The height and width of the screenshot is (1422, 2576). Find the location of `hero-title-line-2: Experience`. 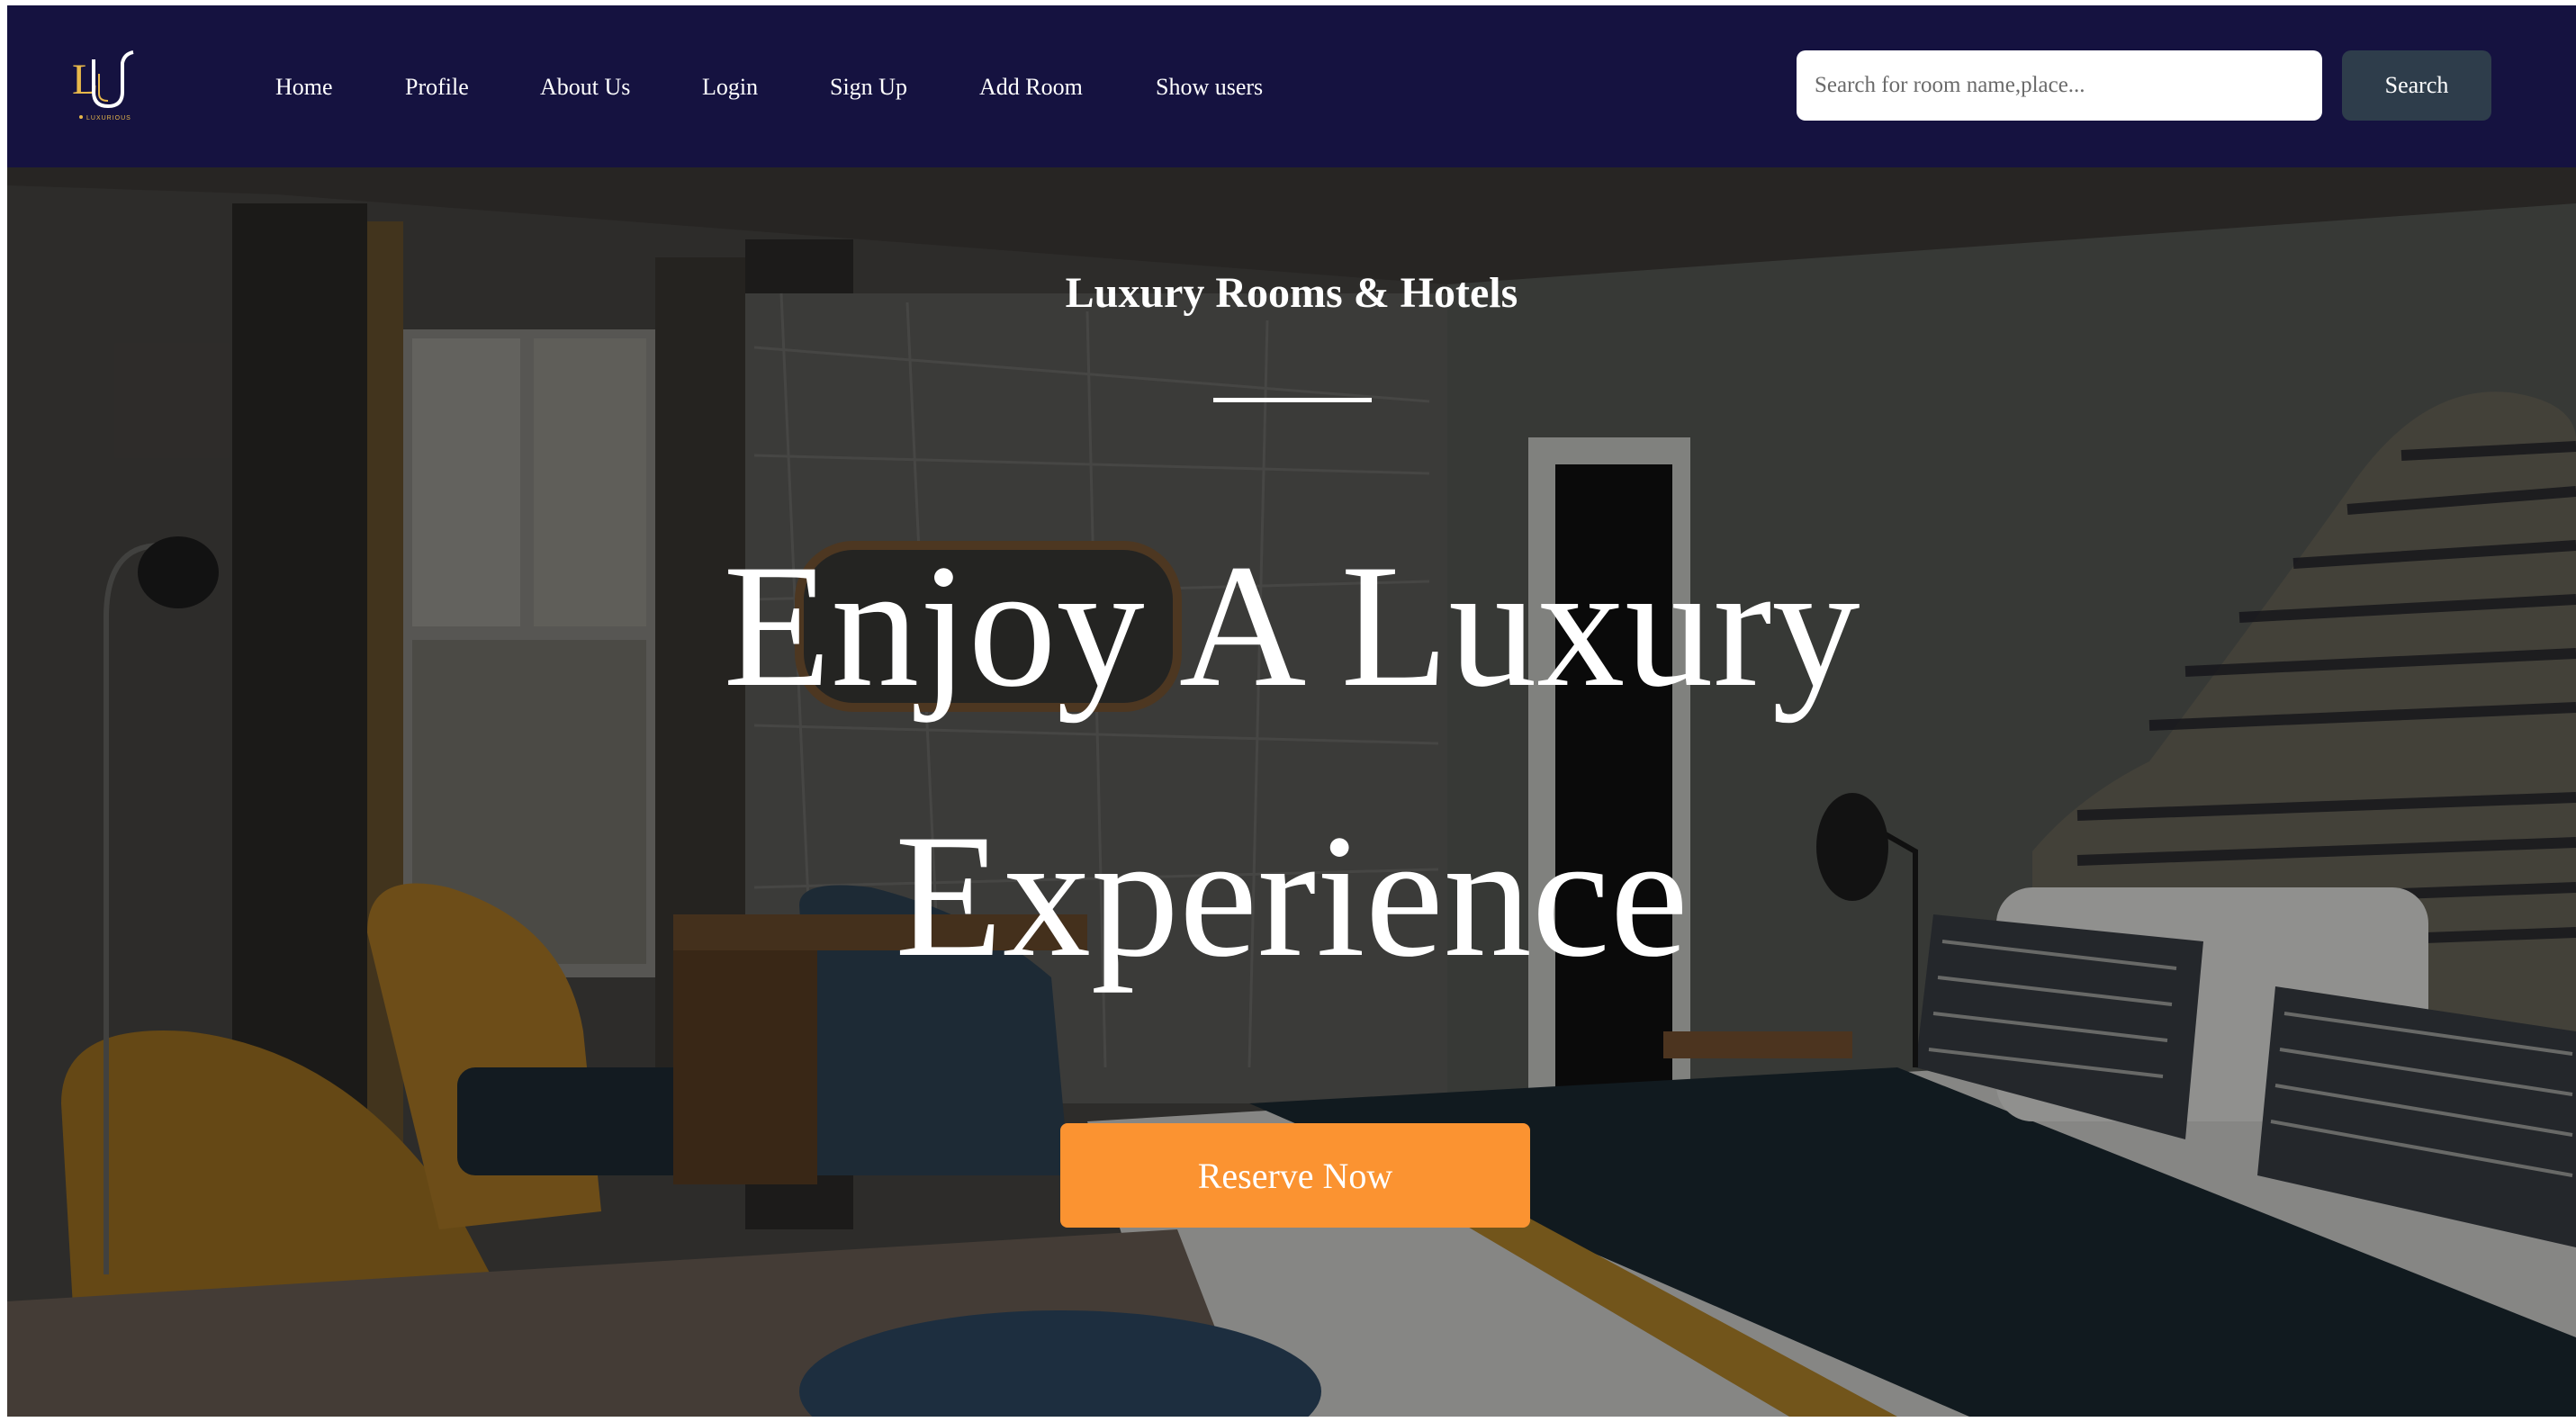

hero-title-line-2: Experience is located at coordinates (1292, 896).